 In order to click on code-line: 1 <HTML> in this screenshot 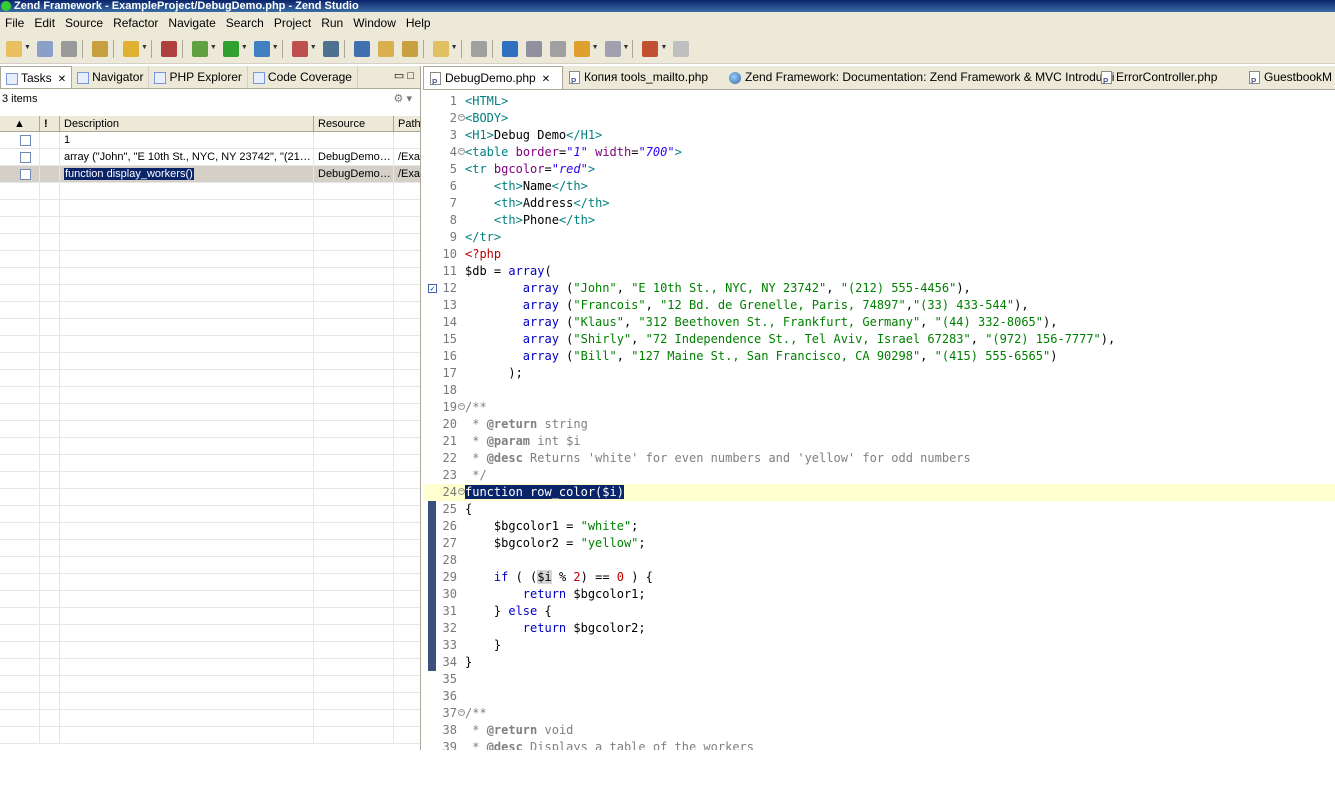, I will do `click(879, 101)`.